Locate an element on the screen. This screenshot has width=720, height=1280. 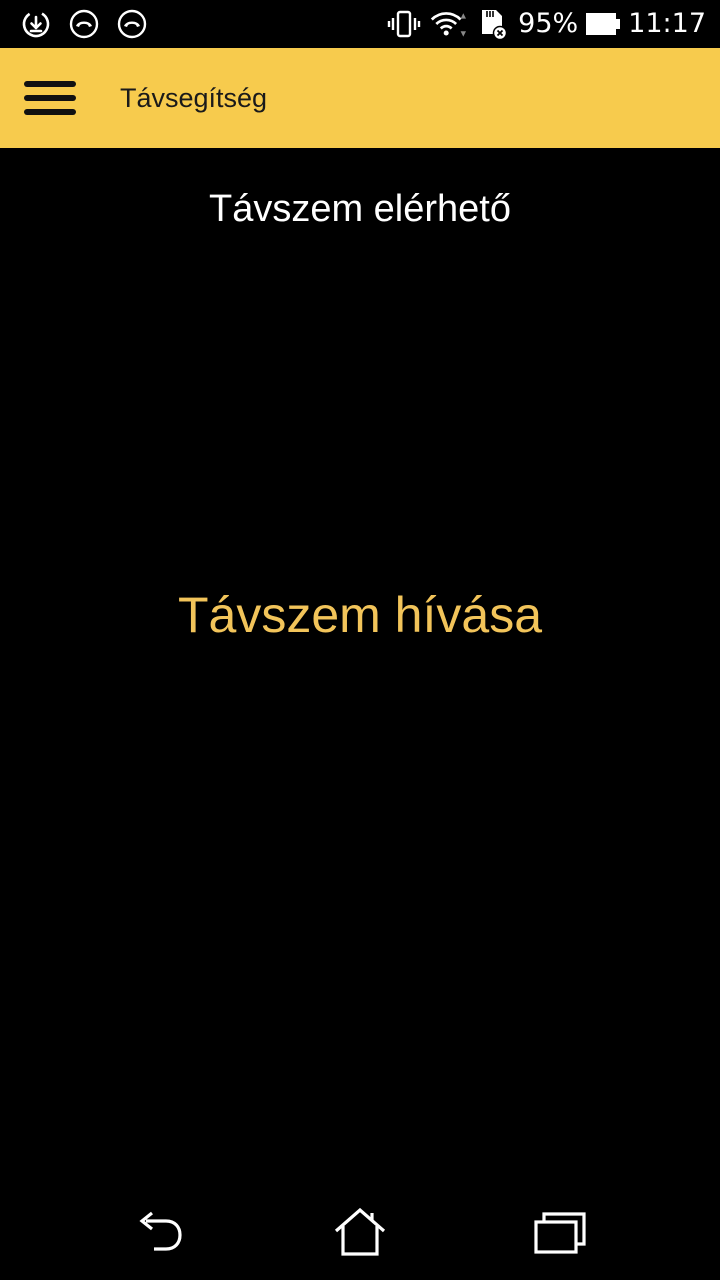
hamburger-menu-icon is located at coordinates (50, 98).